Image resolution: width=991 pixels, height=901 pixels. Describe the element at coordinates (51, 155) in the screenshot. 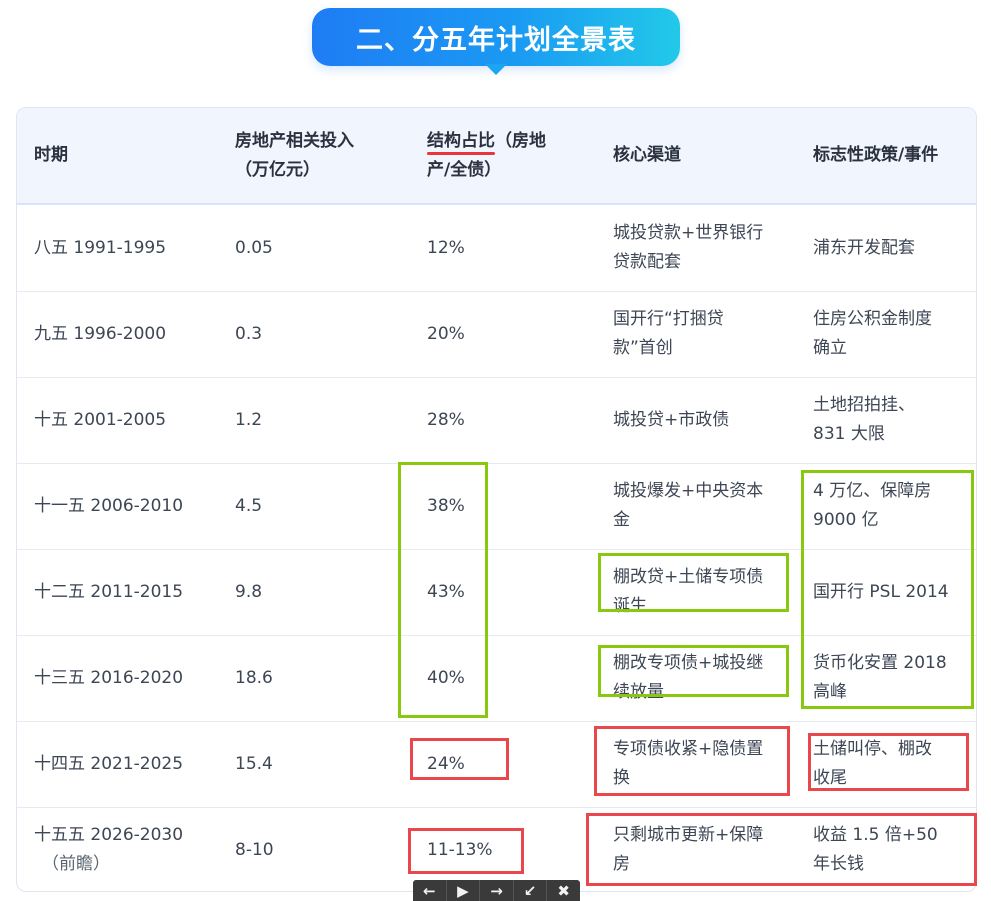

I see `header-period: 时期` at that location.